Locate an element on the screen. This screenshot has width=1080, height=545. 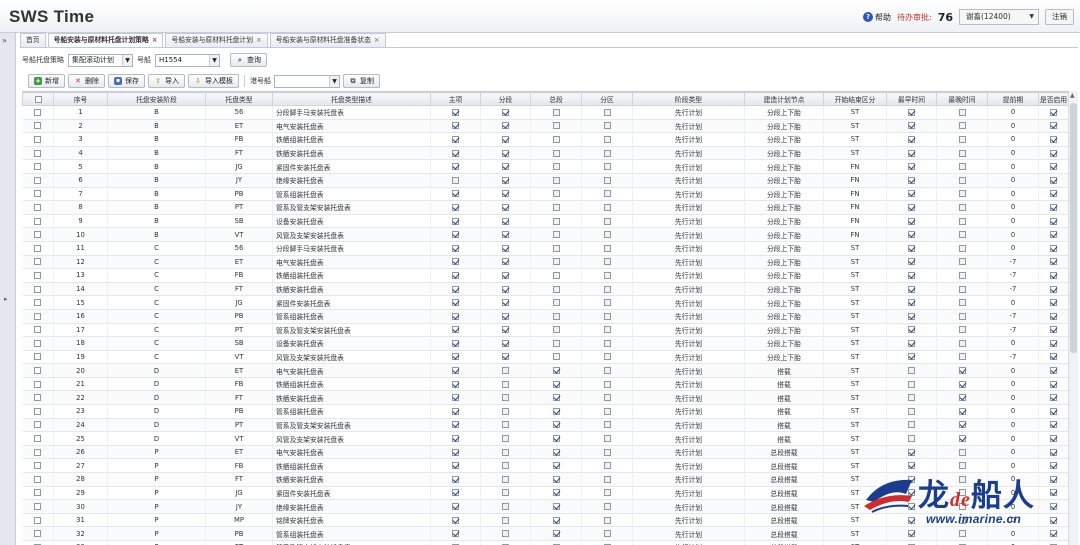
row-number-cell: 32 is located at coordinates (80, 533).